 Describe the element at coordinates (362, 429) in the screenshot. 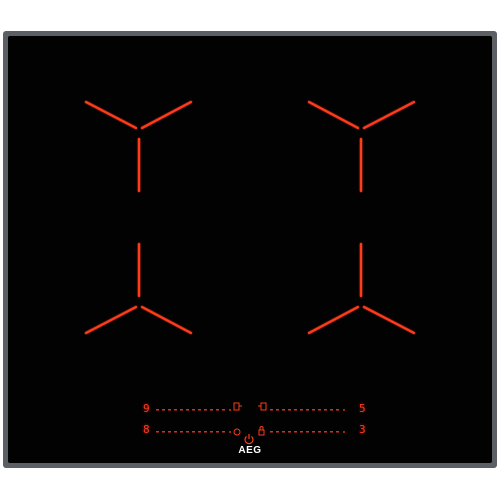

I see `bottom-right-level-display: 3` at that location.